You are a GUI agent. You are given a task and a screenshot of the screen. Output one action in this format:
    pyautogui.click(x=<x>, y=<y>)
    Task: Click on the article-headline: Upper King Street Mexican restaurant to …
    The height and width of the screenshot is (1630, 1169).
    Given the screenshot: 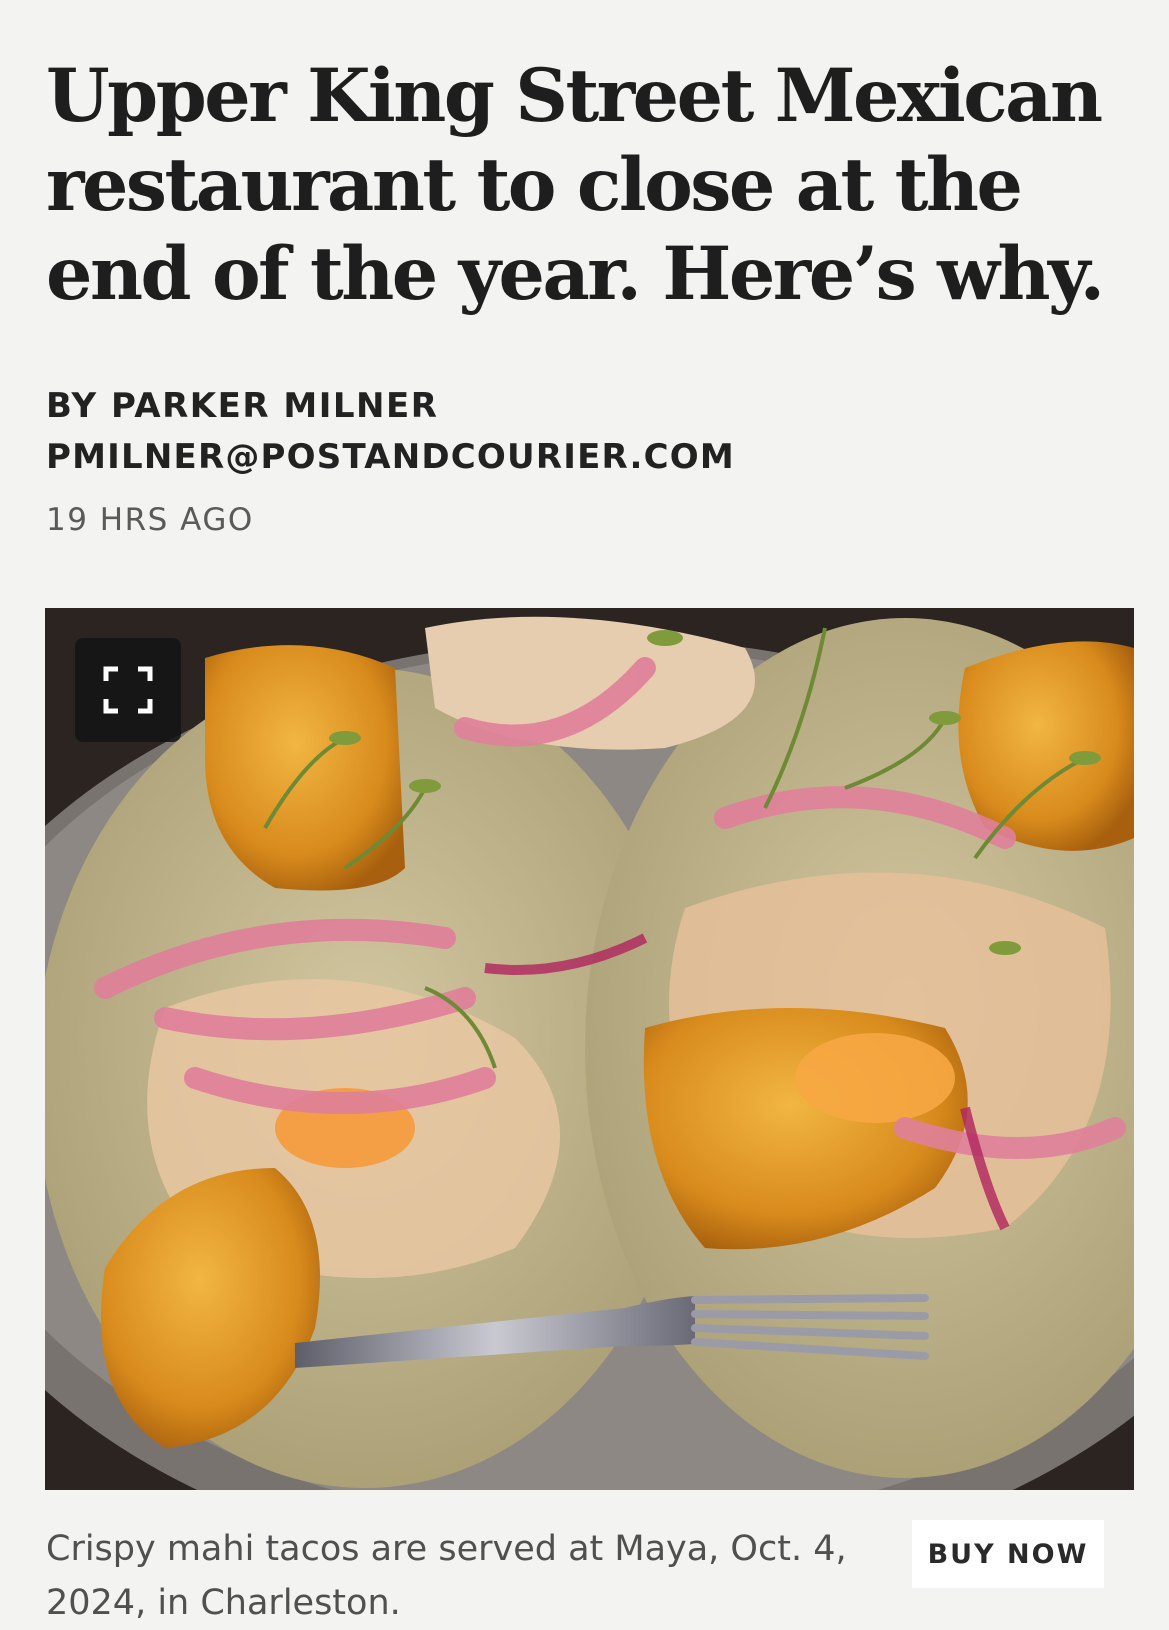 What is the action you would take?
    pyautogui.click(x=575, y=185)
    